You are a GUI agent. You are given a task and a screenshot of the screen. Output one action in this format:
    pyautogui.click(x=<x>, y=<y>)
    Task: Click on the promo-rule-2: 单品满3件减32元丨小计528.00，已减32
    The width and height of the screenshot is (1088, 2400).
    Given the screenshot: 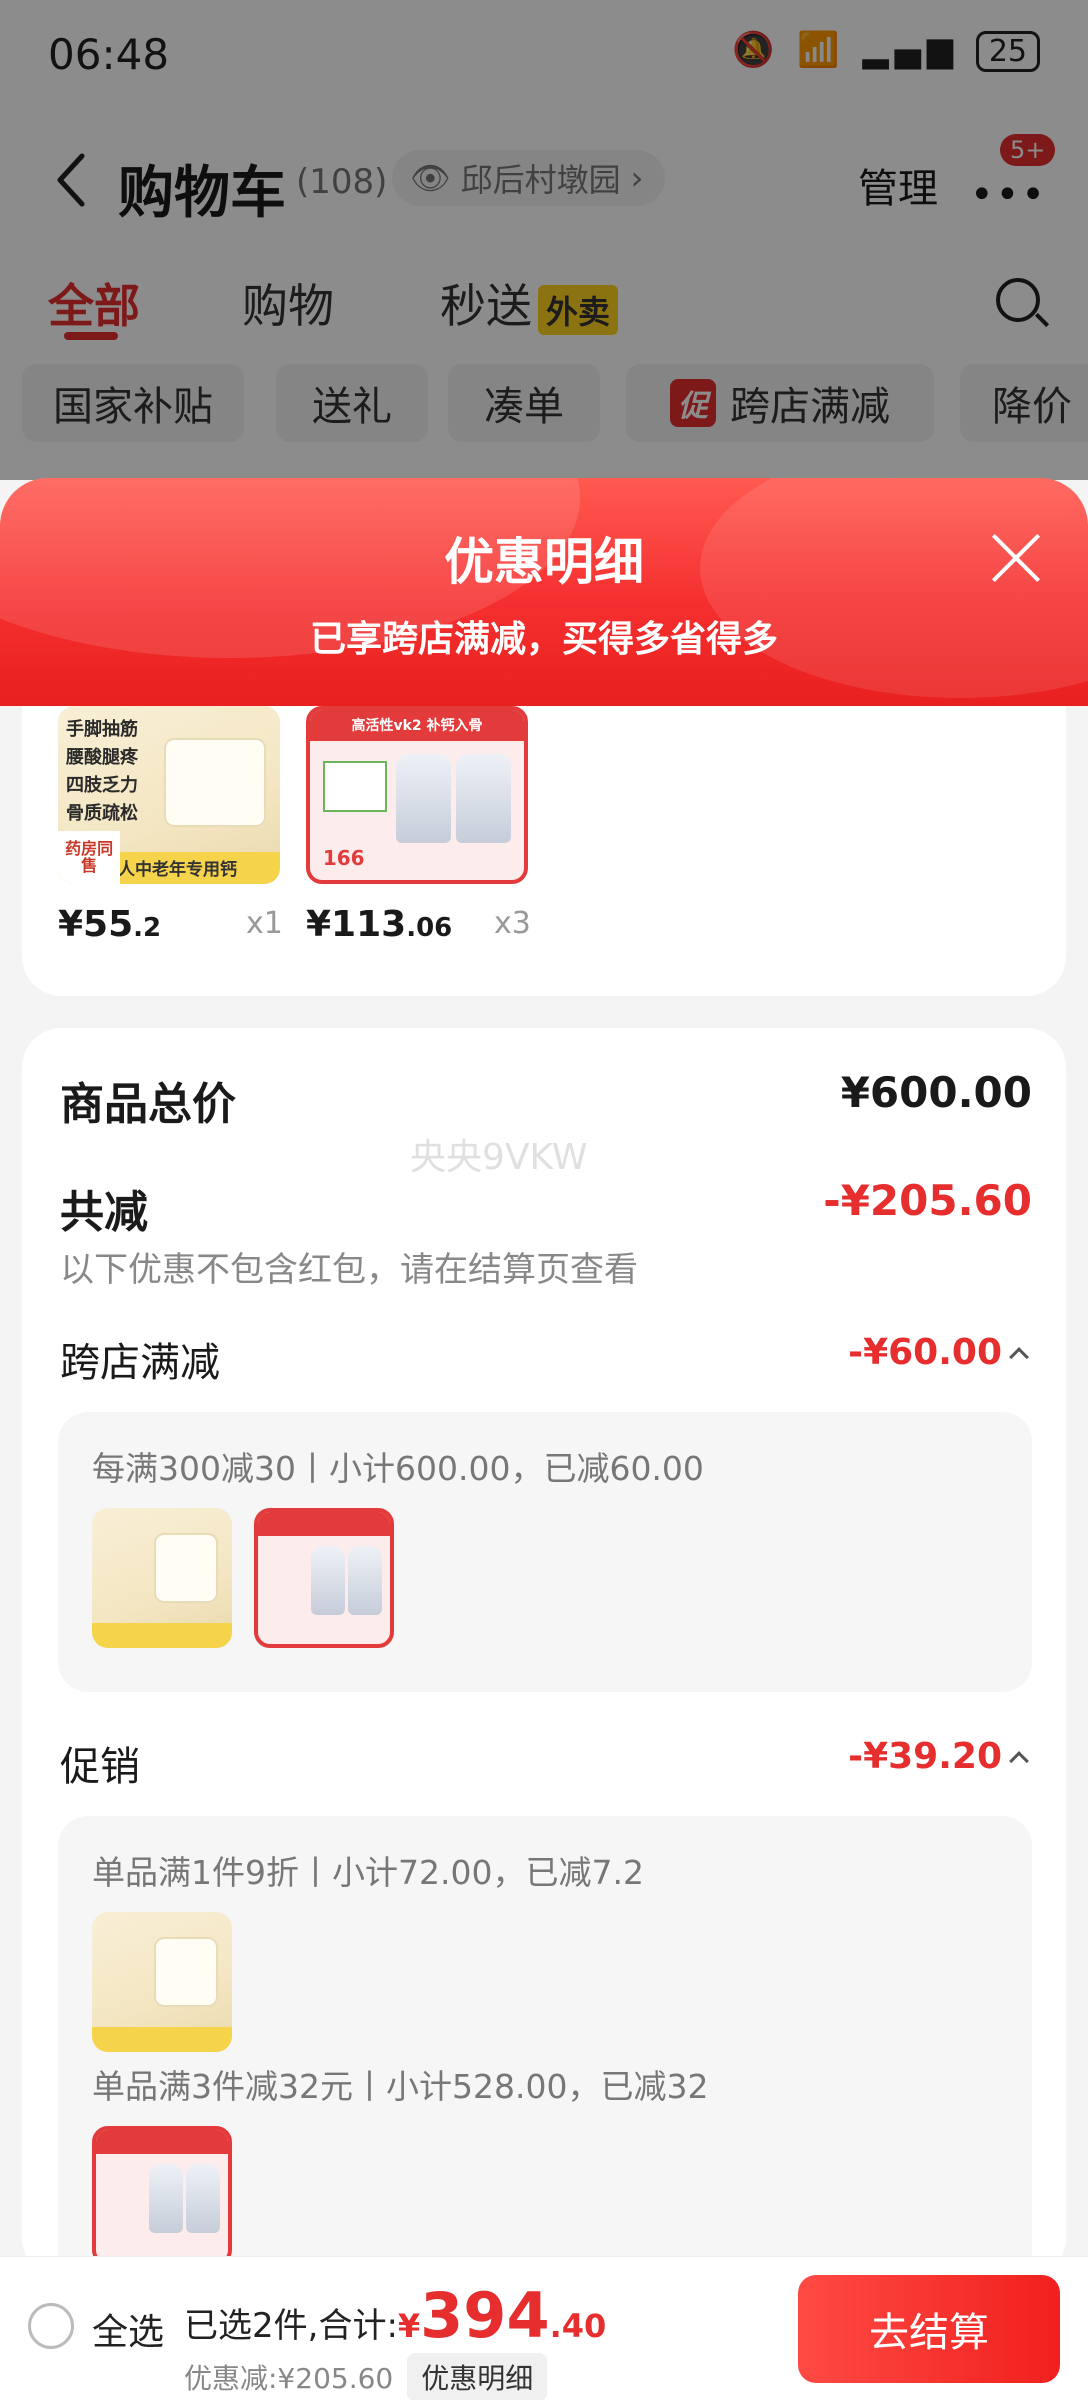 What is the action you would take?
    pyautogui.click(x=400, y=2086)
    